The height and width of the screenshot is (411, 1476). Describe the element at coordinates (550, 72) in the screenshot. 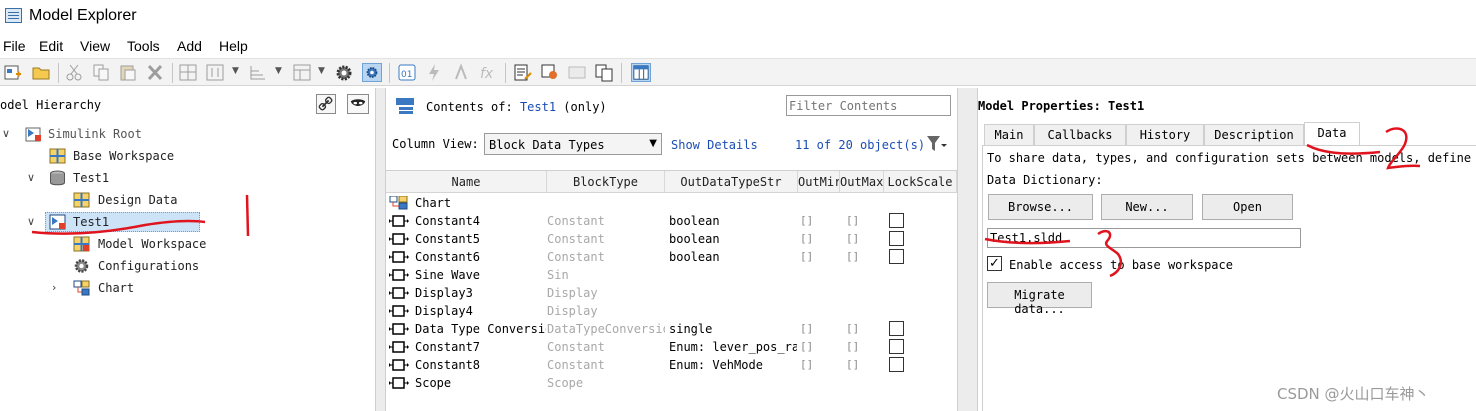

I see `find-in-model-icon` at that location.